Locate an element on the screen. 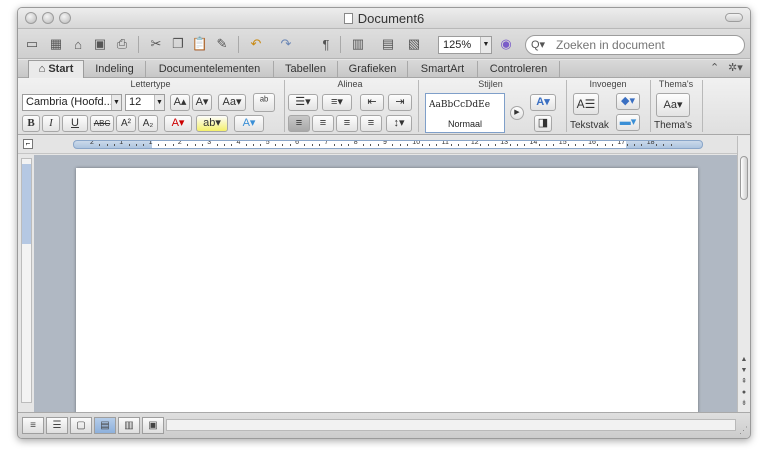 This screenshot has width=768, height=463. horizontal-scrollbar is located at coordinates (451, 425).